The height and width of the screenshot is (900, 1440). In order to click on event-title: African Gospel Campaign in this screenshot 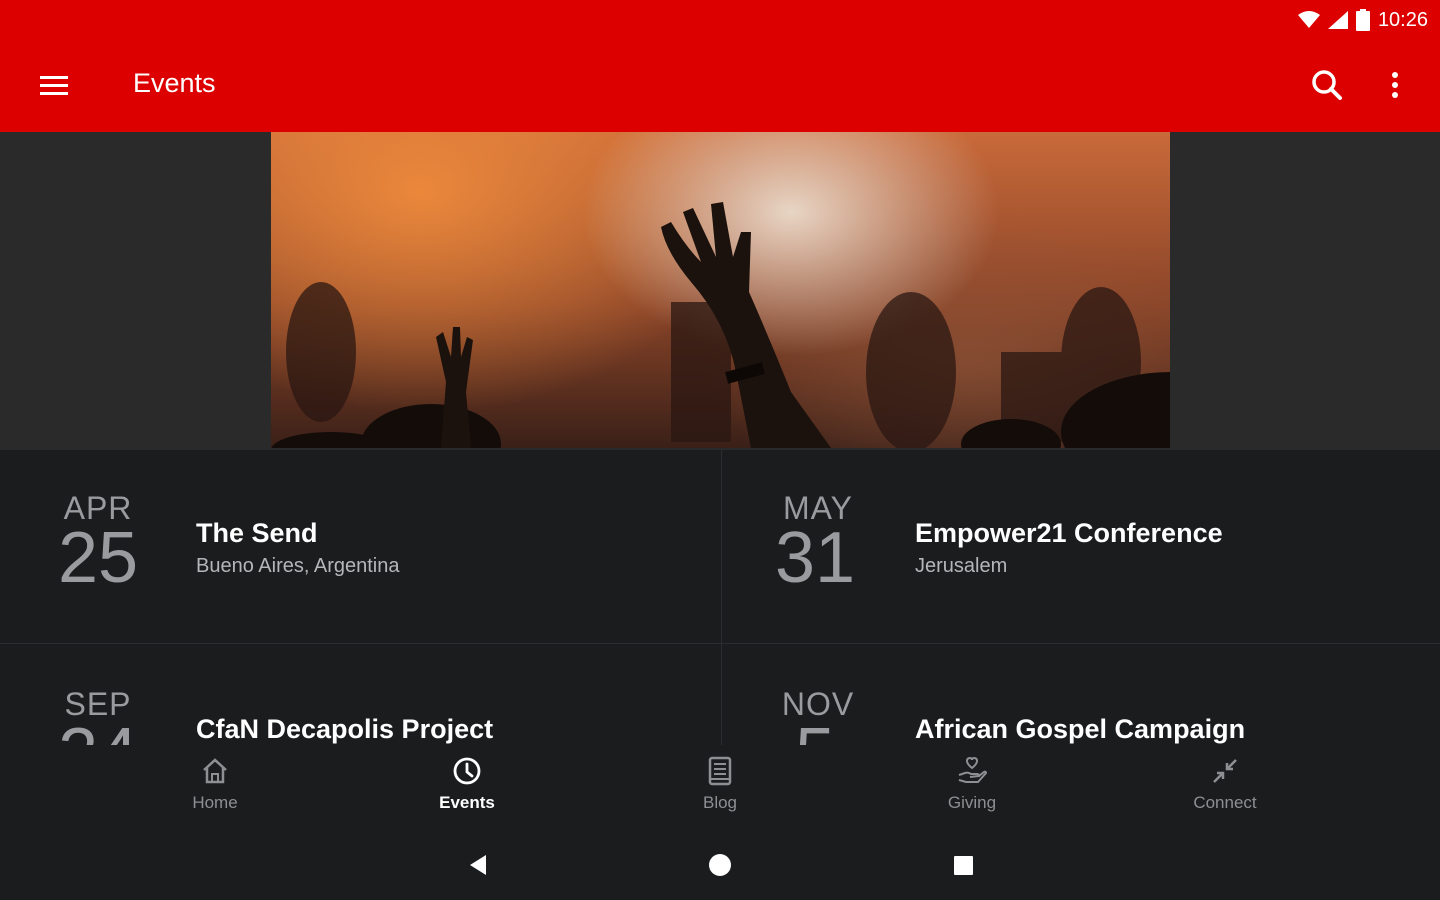, I will do `click(1080, 729)`.